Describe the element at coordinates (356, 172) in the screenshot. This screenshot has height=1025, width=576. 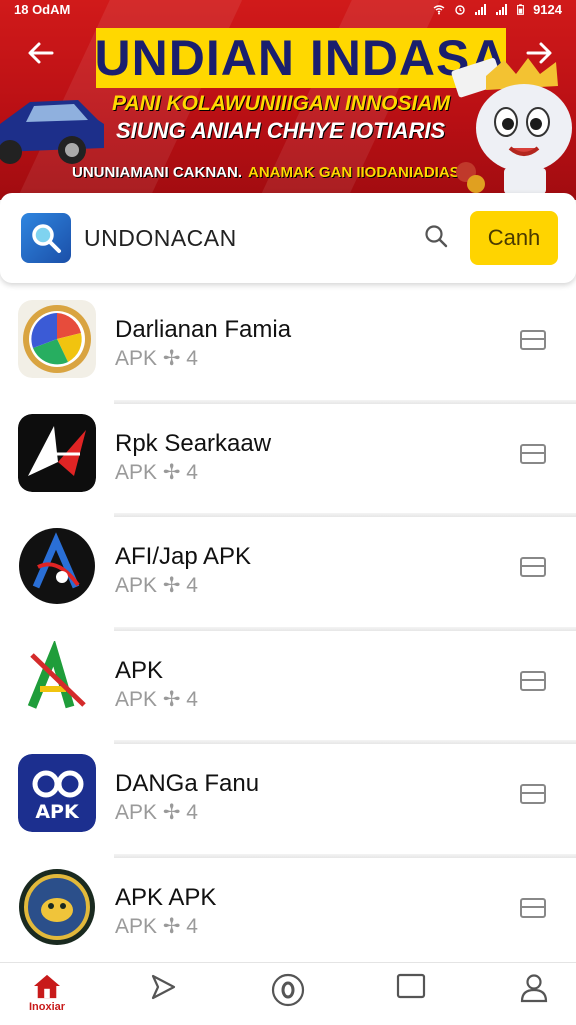
I see `banner-tagline-part2: ANAMAK GAN IIODANIADIASI` at that location.